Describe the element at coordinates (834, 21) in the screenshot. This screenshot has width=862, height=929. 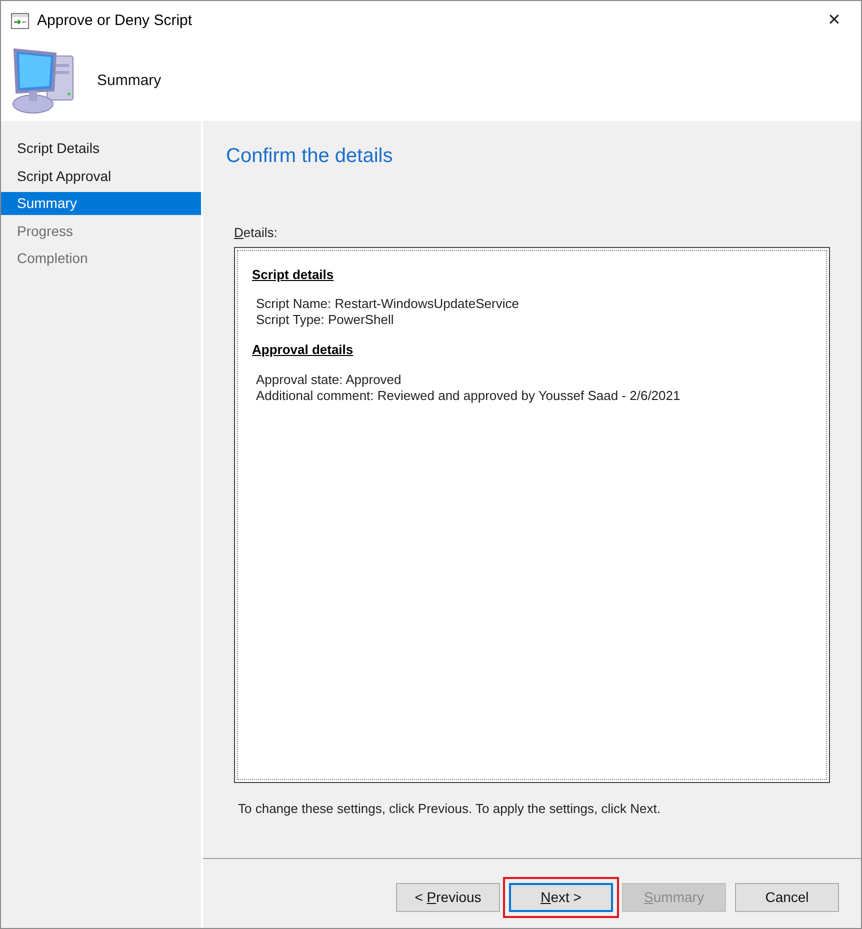
I see `close-button: ✕` at that location.